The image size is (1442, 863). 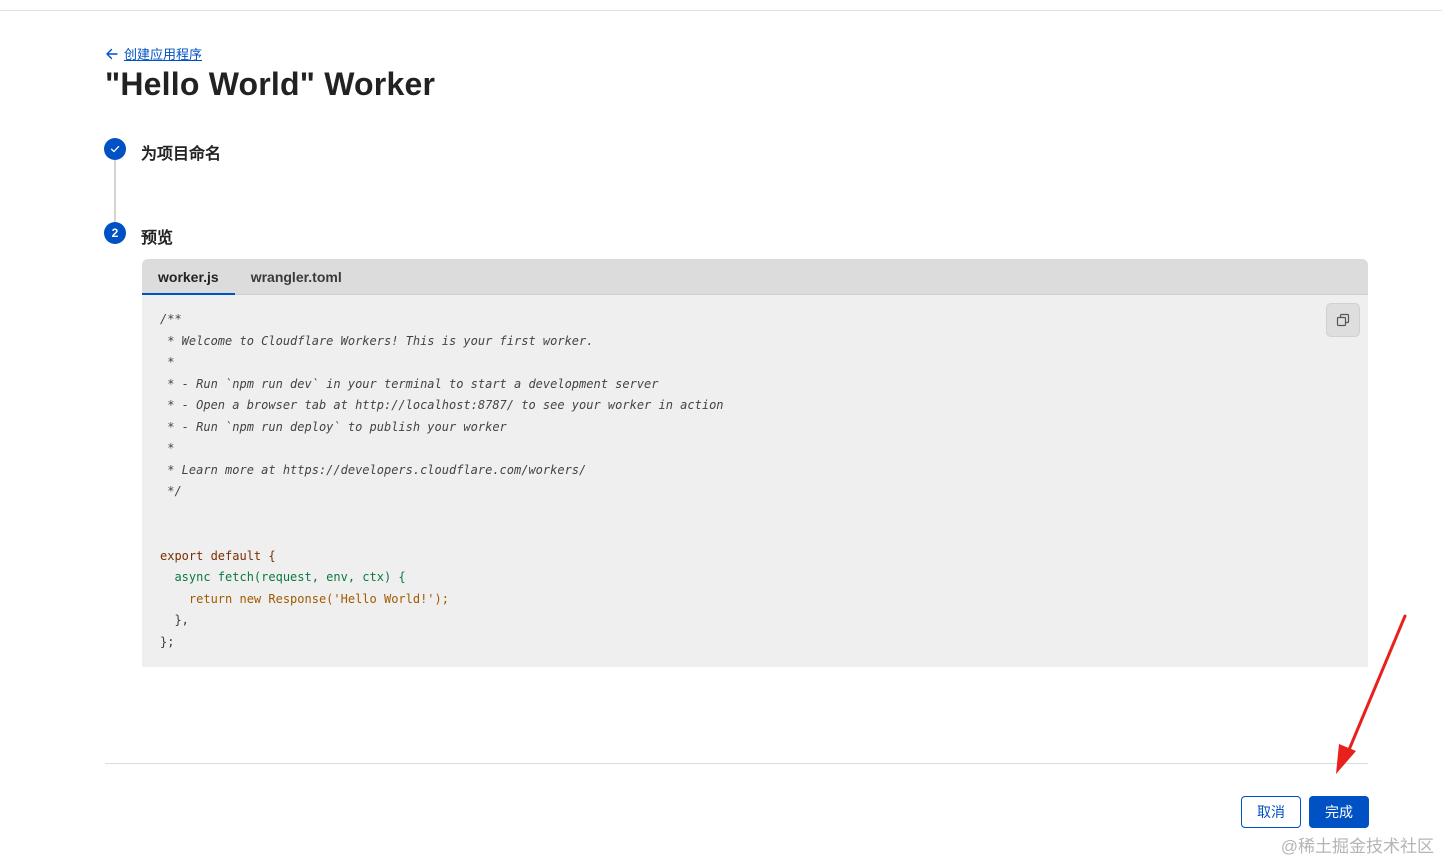 What do you see at coordinates (296, 276) in the screenshot?
I see `tab-wrangler-toml: wrangler.toml` at bounding box center [296, 276].